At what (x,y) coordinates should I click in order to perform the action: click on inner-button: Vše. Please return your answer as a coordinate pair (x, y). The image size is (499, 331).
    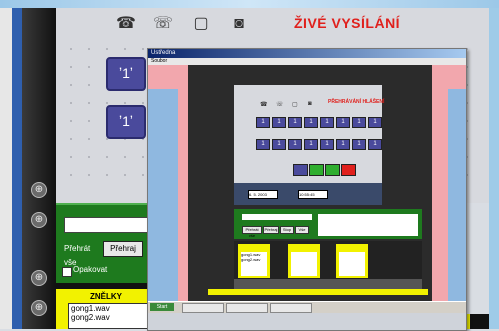
    Looking at the image, I should click on (302, 230).